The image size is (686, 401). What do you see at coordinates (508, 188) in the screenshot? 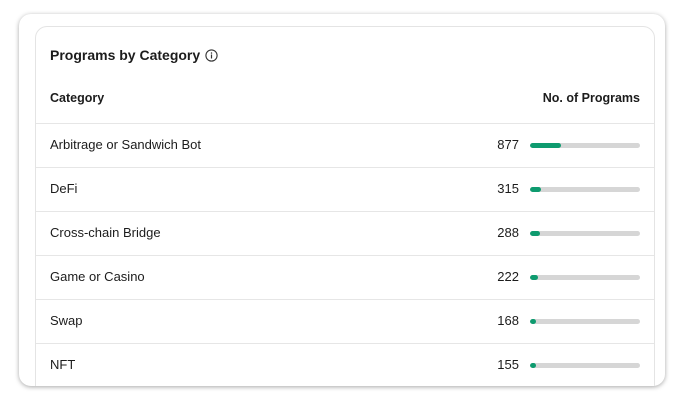
I see `row-count: 315` at bounding box center [508, 188].